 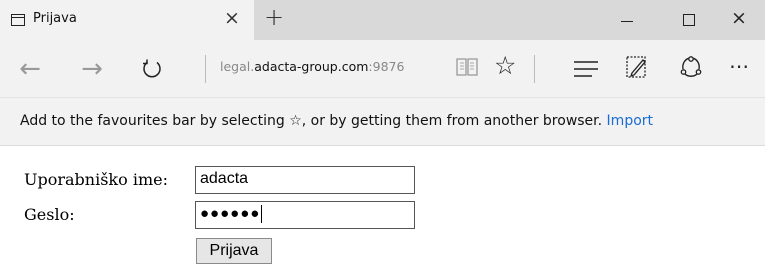 I want to click on address-bar: legal.adacta-group.com:9876, so click(x=312, y=66).